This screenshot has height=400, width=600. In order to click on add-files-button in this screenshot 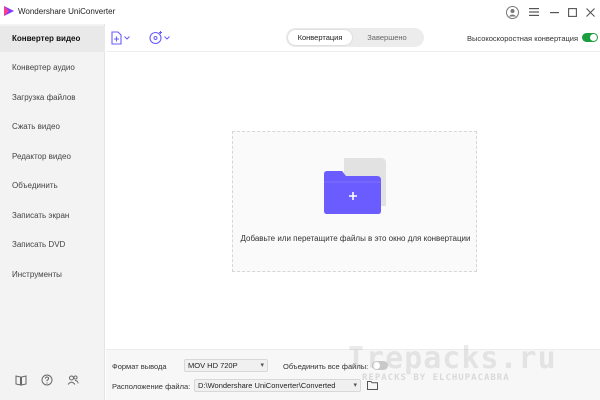, I will do `click(120, 38)`.